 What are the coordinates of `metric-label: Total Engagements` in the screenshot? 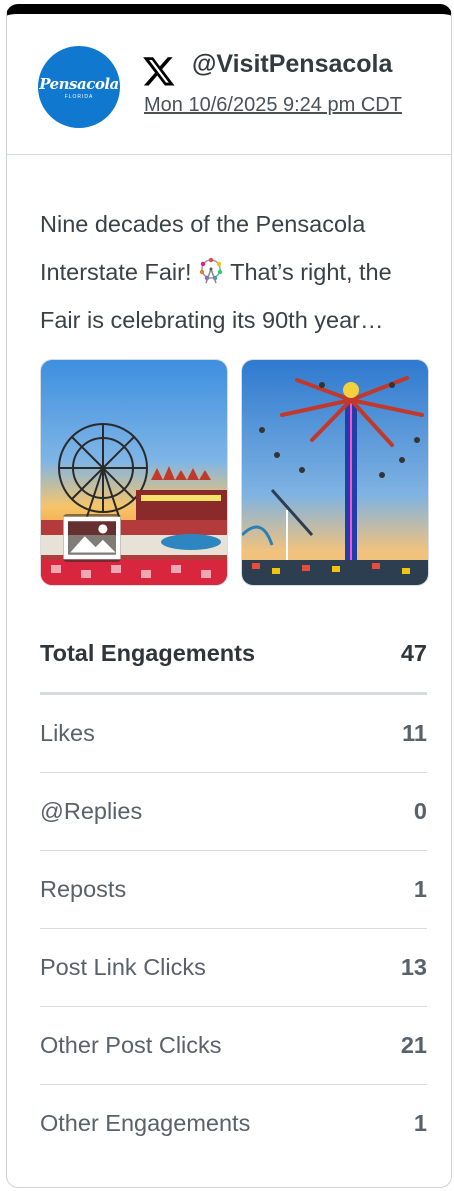 It's located at (148, 652).